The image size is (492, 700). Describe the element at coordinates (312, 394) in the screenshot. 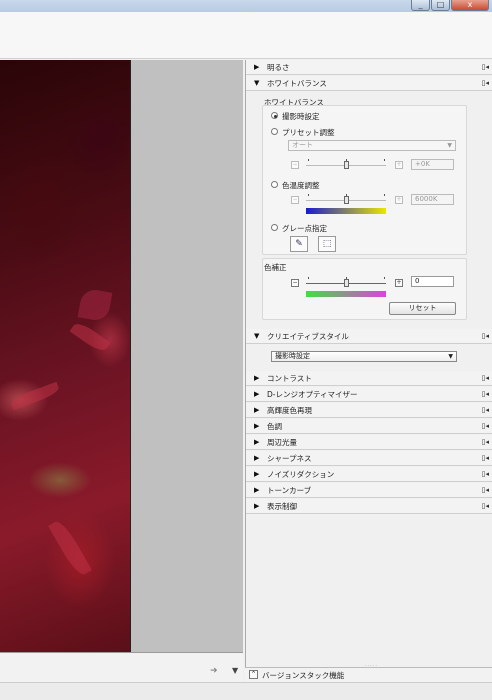

I see `section-title: D-レンジオプティマイザー` at that location.